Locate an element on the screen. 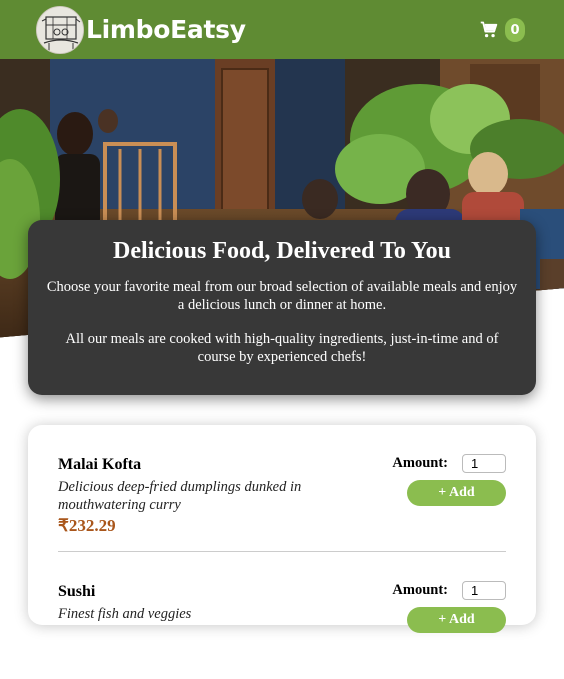  meal-name: Sushi is located at coordinates (77, 591).